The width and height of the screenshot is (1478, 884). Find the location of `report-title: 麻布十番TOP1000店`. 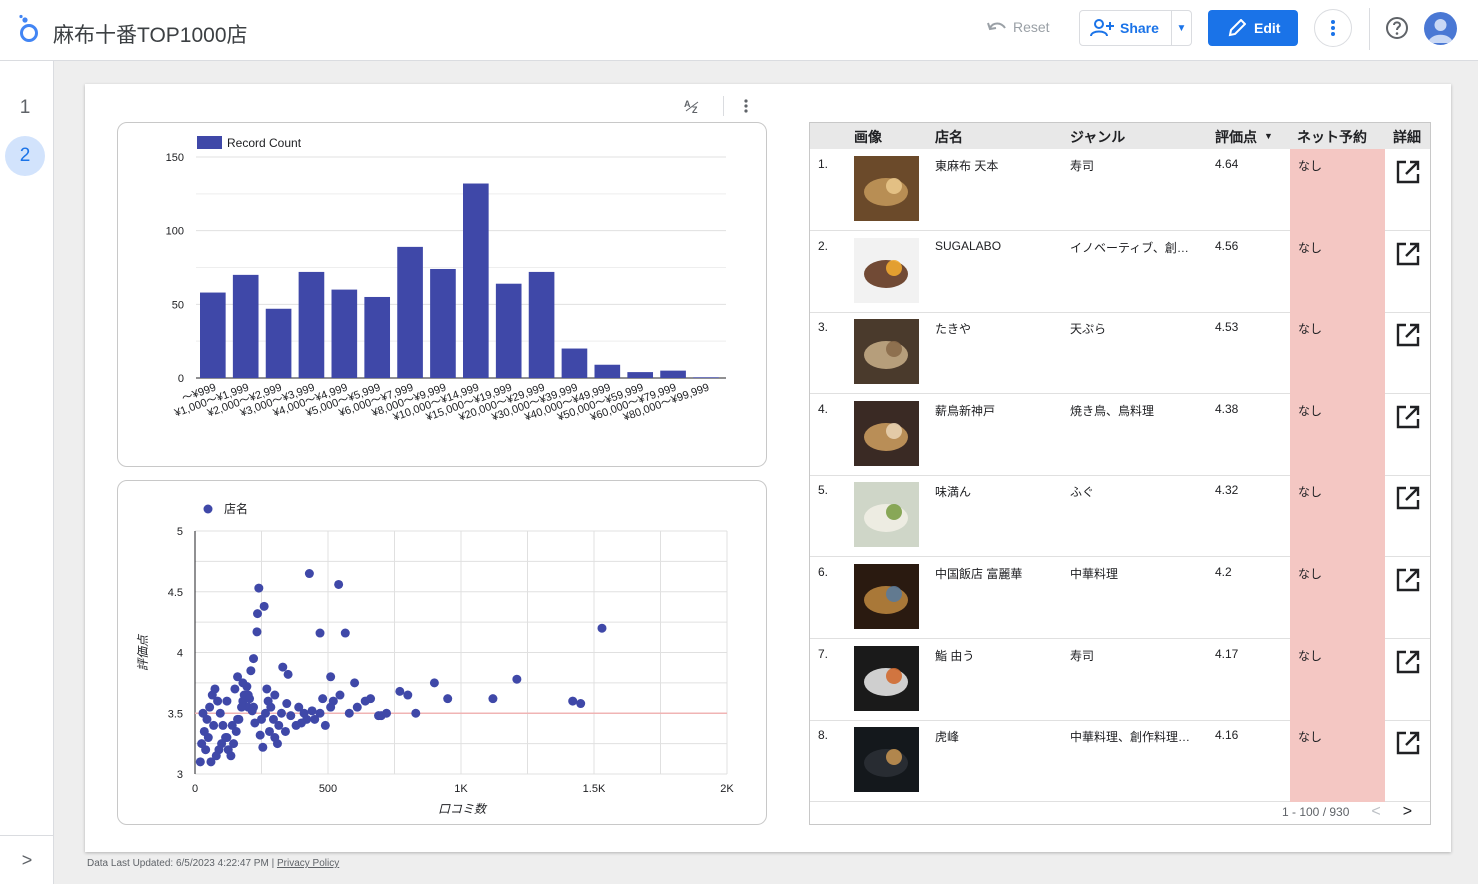

report-title: 麻布十番TOP1000店 is located at coordinates (150, 34).